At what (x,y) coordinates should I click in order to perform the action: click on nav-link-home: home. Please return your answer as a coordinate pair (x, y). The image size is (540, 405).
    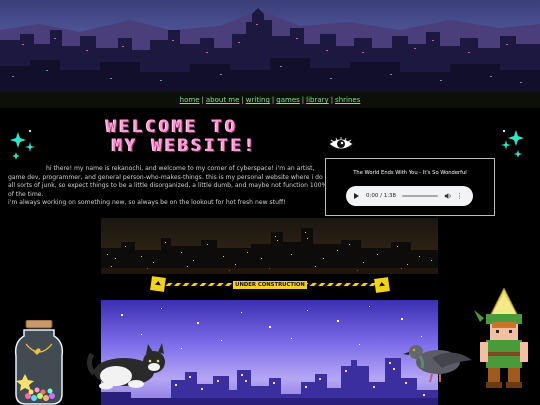
    Looking at the image, I should click on (190, 100).